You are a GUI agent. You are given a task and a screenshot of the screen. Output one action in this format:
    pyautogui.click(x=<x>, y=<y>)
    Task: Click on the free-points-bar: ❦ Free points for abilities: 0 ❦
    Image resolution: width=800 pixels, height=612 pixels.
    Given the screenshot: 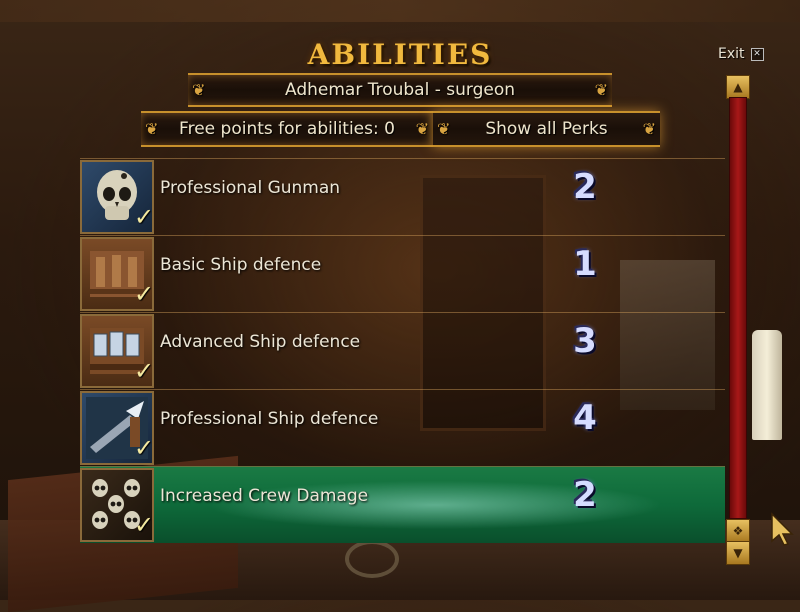 What is the action you would take?
    pyautogui.click(x=287, y=129)
    